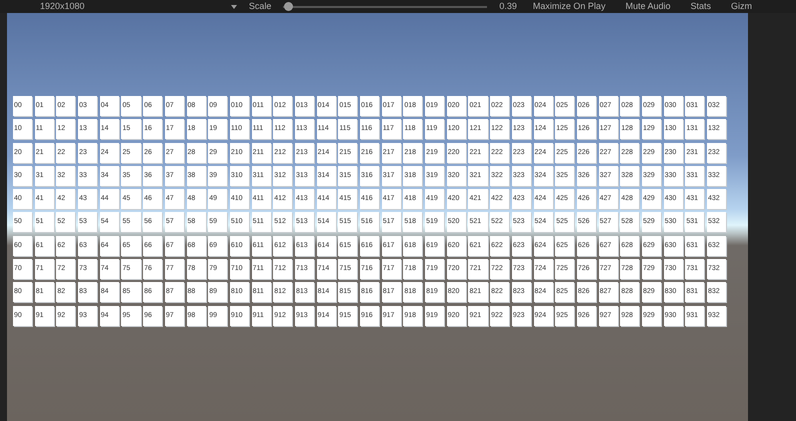  What do you see at coordinates (700, 6) in the screenshot?
I see `toolbar-button: Stats` at bounding box center [700, 6].